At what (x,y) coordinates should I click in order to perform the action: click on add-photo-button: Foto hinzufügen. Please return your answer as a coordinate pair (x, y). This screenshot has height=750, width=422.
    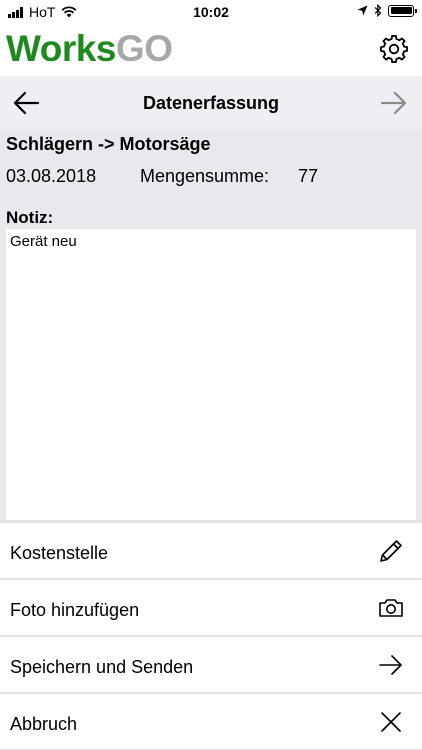
    Looking at the image, I should click on (211, 607).